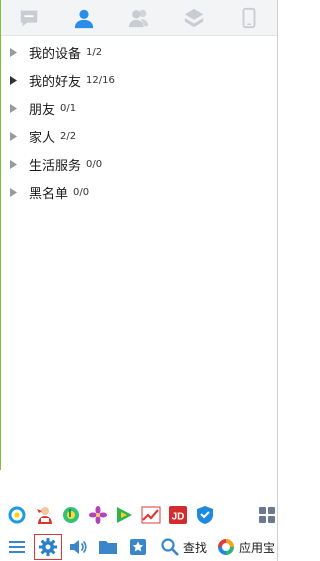 This screenshot has height=561, width=320. What do you see at coordinates (55, 82) in the screenshot?
I see `group-name: 我的好友` at bounding box center [55, 82].